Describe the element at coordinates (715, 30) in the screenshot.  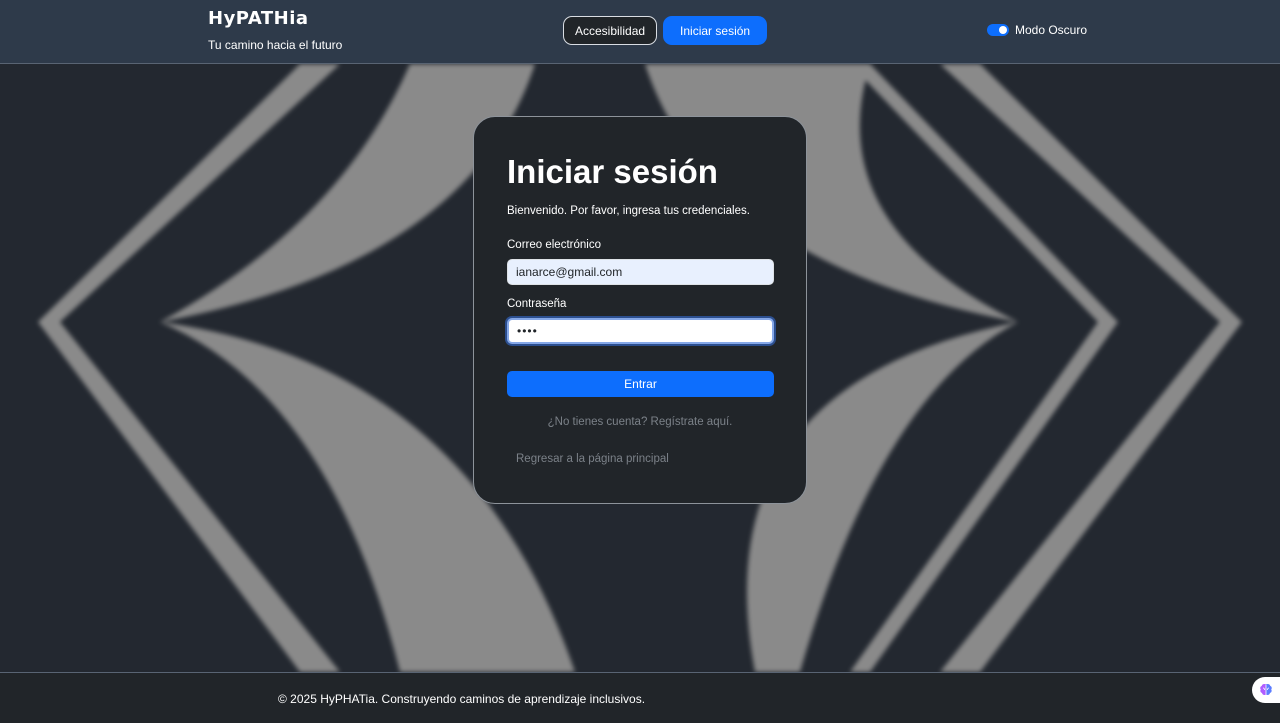
I see `nav-login-button: Iniciar sesión` at that location.